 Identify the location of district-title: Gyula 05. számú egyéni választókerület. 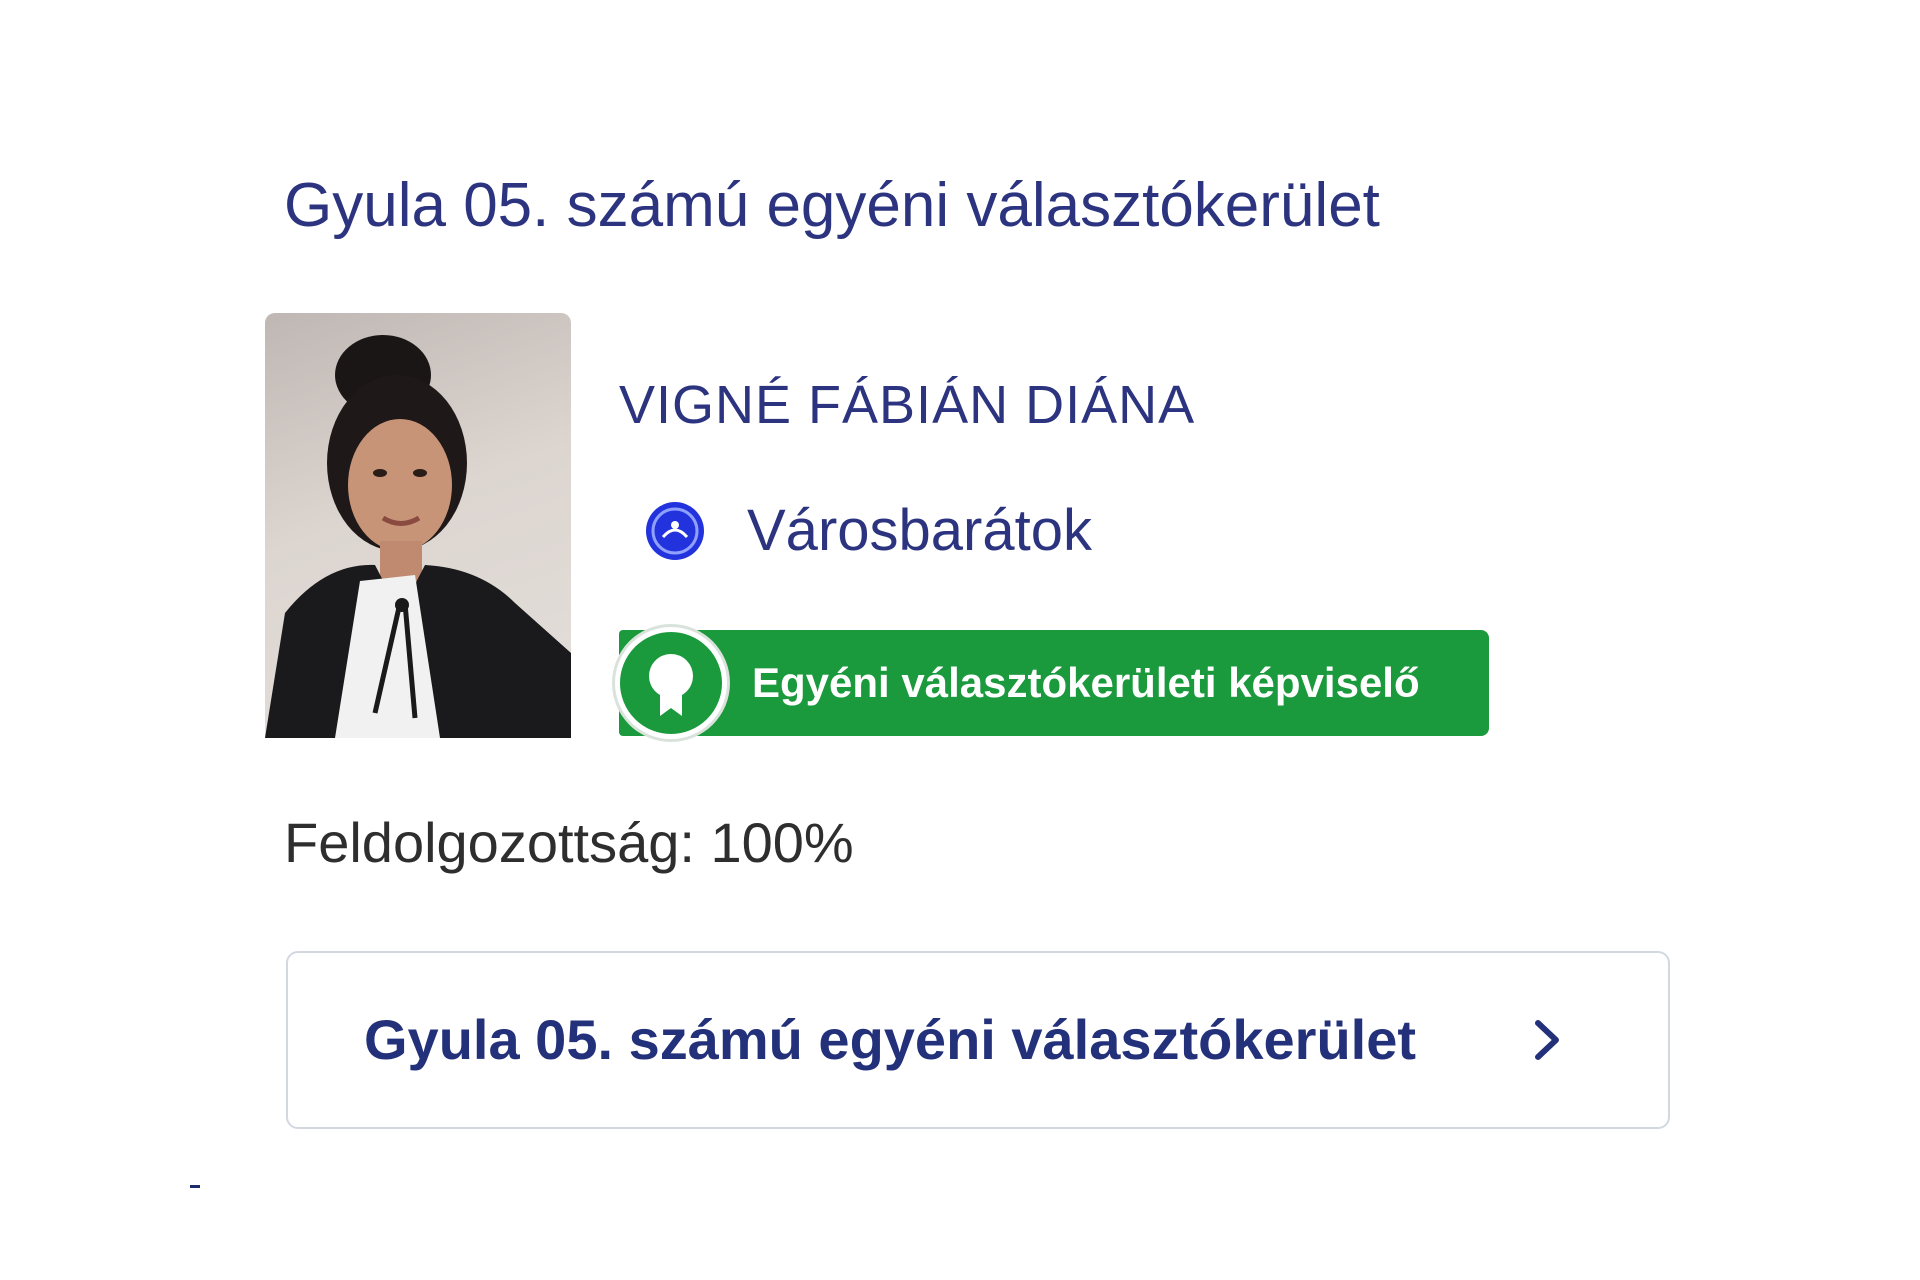
(832, 205).